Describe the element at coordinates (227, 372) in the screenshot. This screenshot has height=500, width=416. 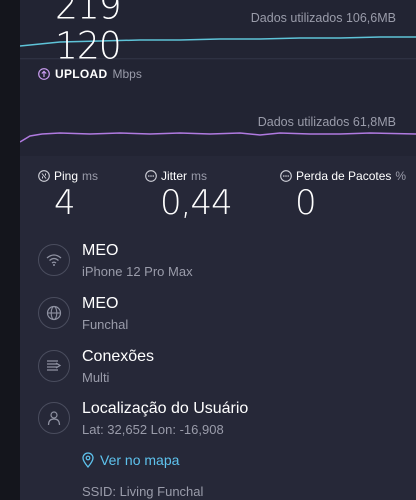
I see `connections-row: Conexões Multi` at that location.